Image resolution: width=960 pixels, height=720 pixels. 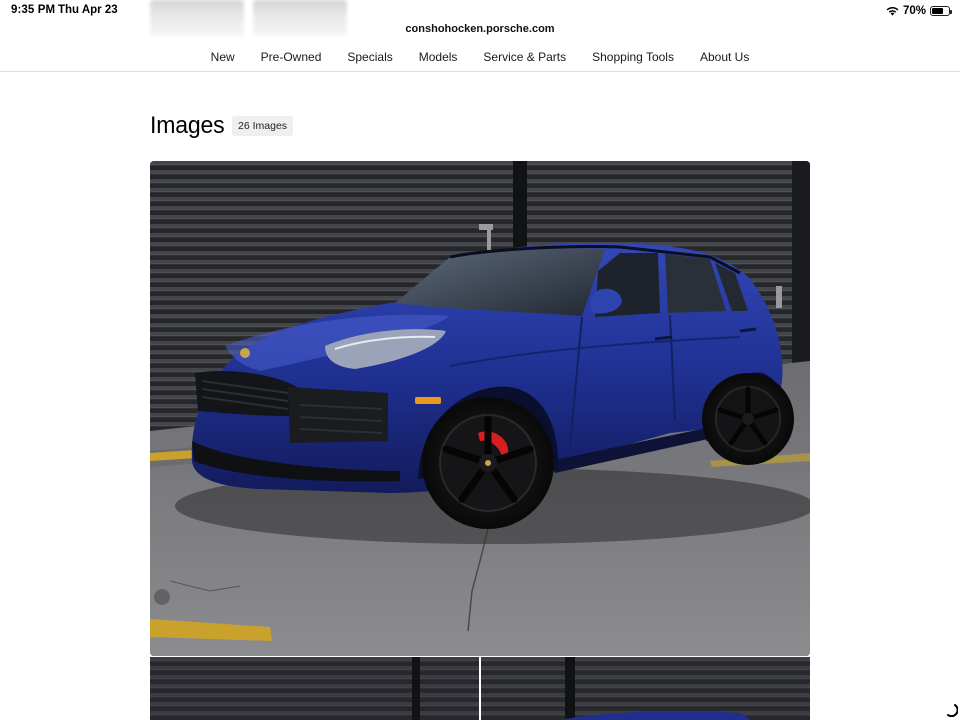 I want to click on nav-item-about-us: About Us, so click(x=724, y=57).